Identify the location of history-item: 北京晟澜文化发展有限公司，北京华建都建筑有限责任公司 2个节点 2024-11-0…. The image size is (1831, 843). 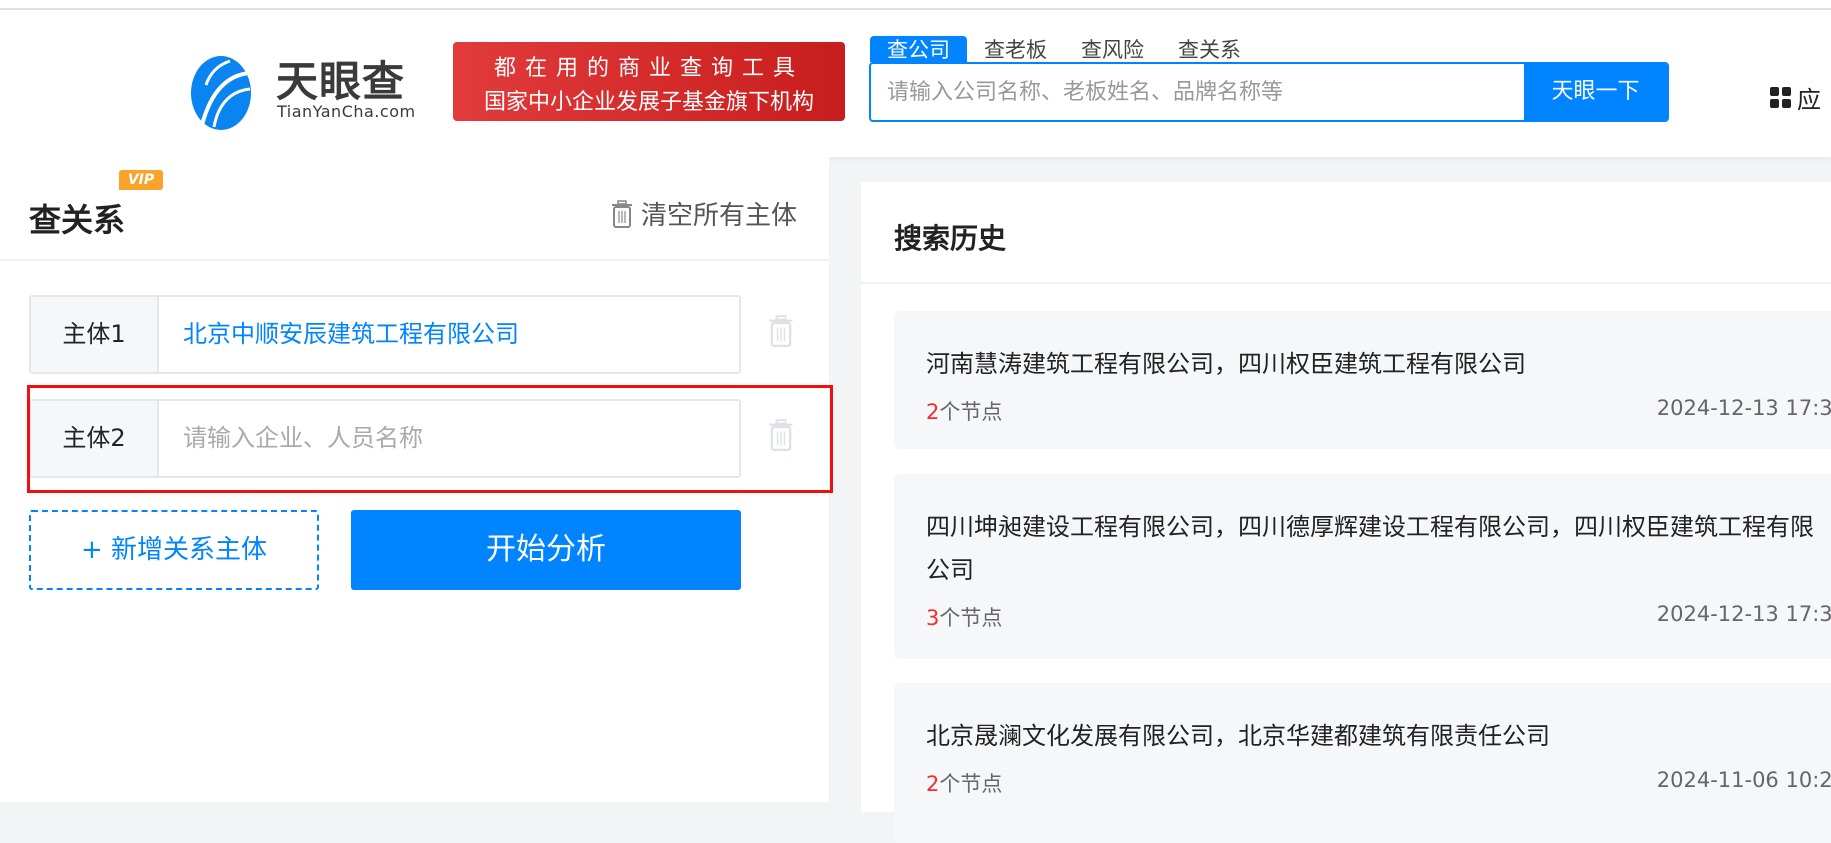
(1362, 763).